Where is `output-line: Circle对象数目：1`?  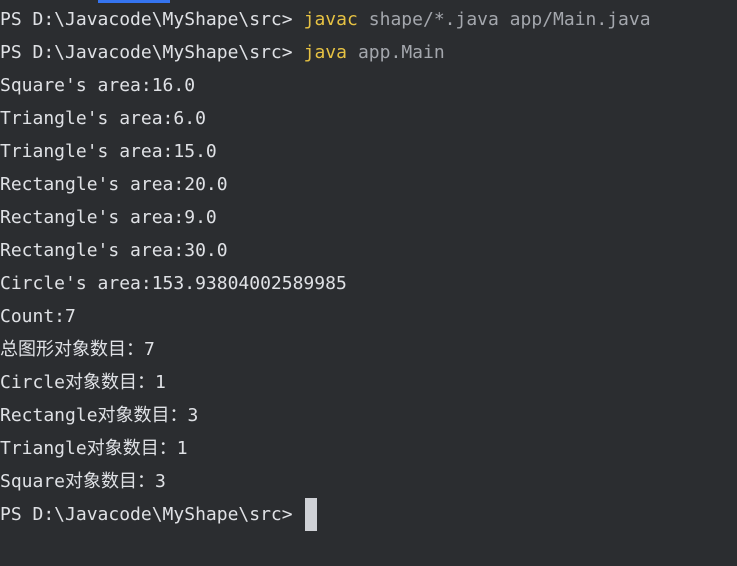
output-line: Circle对象数目：1 is located at coordinates (83, 382).